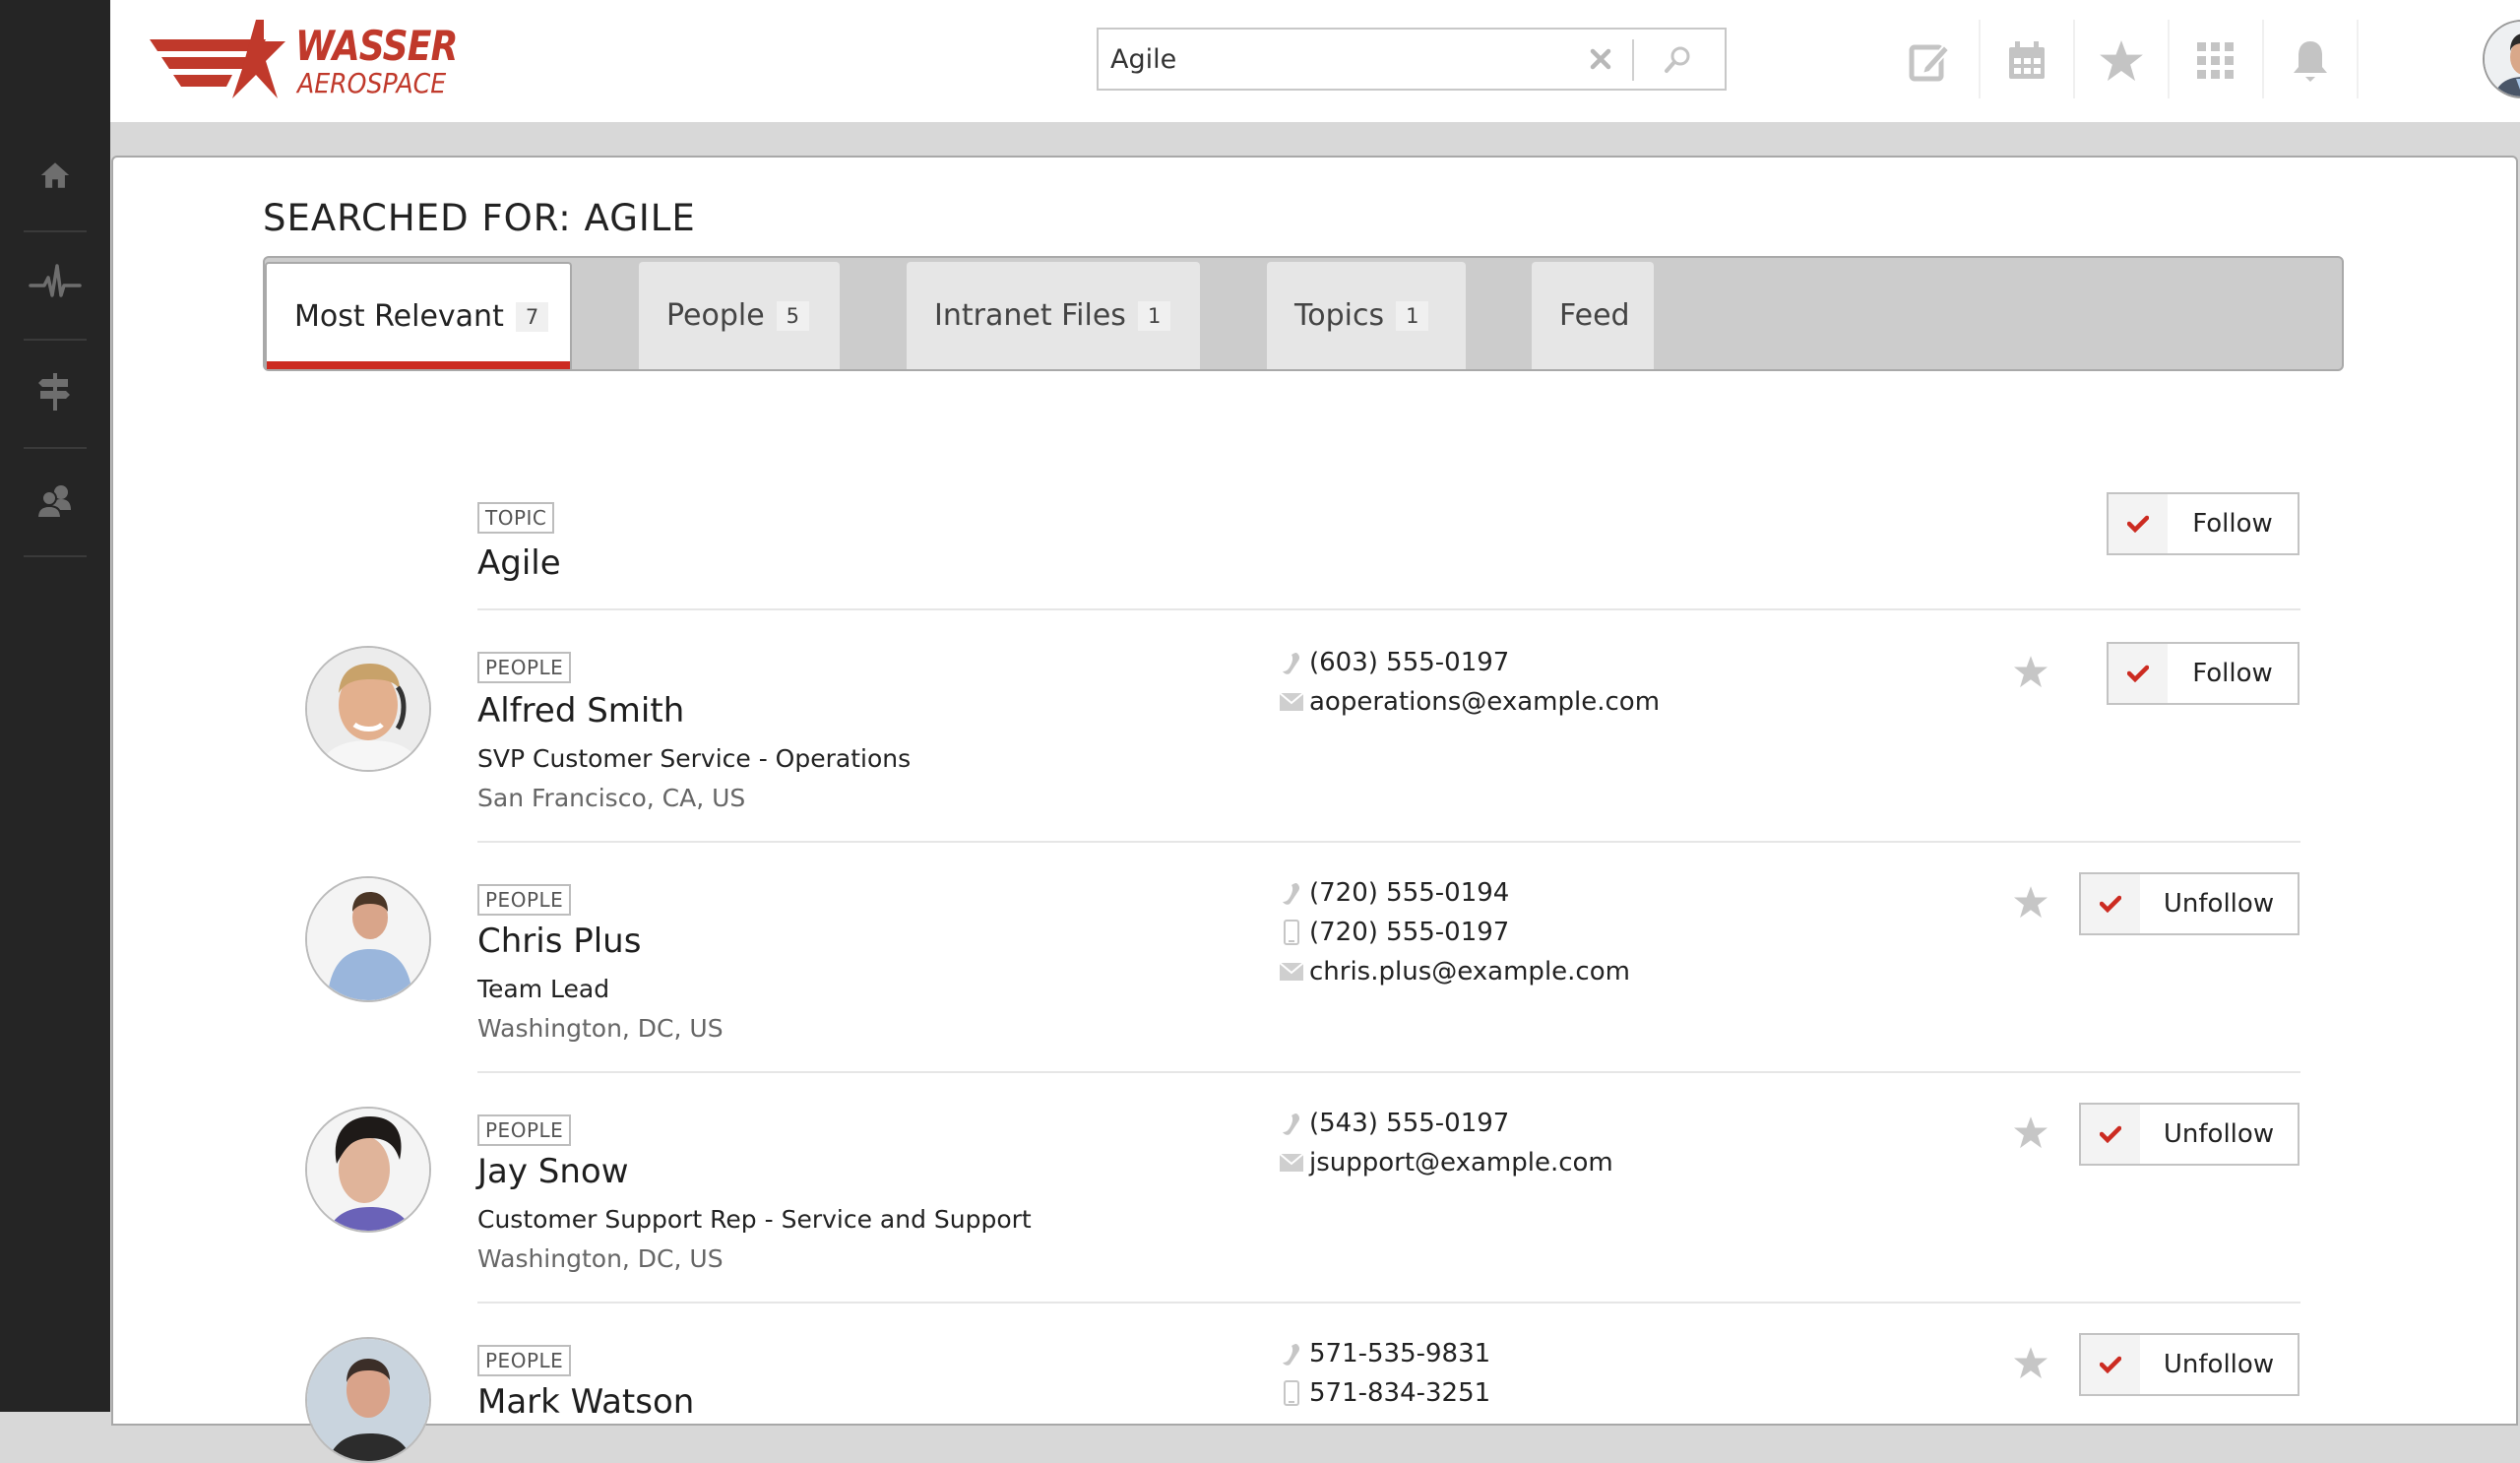 This screenshot has width=2520, height=1463. What do you see at coordinates (1339, 315) in the screenshot?
I see `tab-label: Topics` at bounding box center [1339, 315].